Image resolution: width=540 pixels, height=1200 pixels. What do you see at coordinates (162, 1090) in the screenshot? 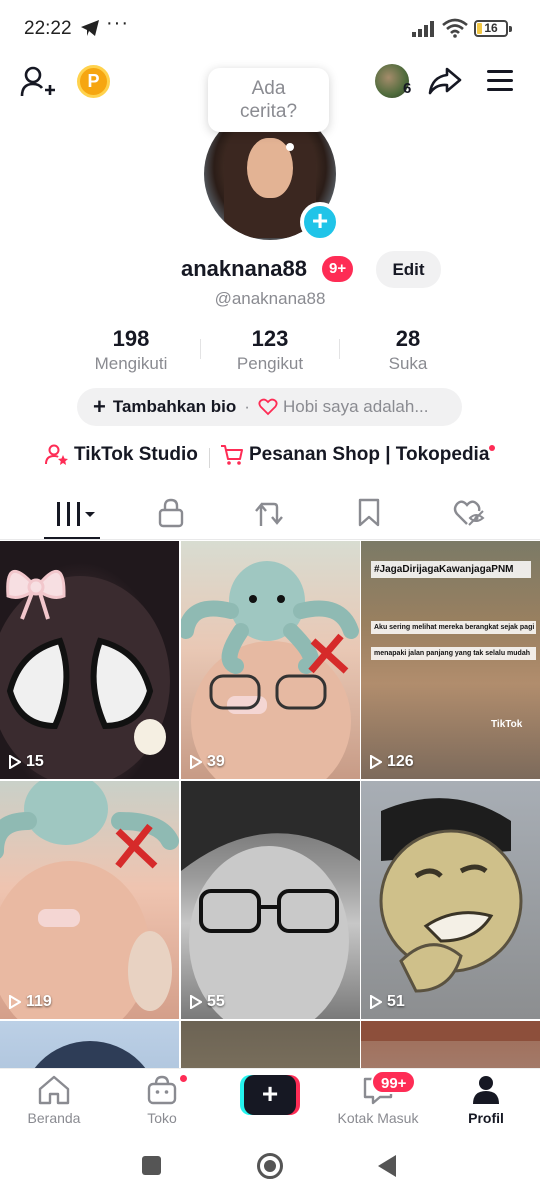
I see `shop-bag-icon` at bounding box center [162, 1090].